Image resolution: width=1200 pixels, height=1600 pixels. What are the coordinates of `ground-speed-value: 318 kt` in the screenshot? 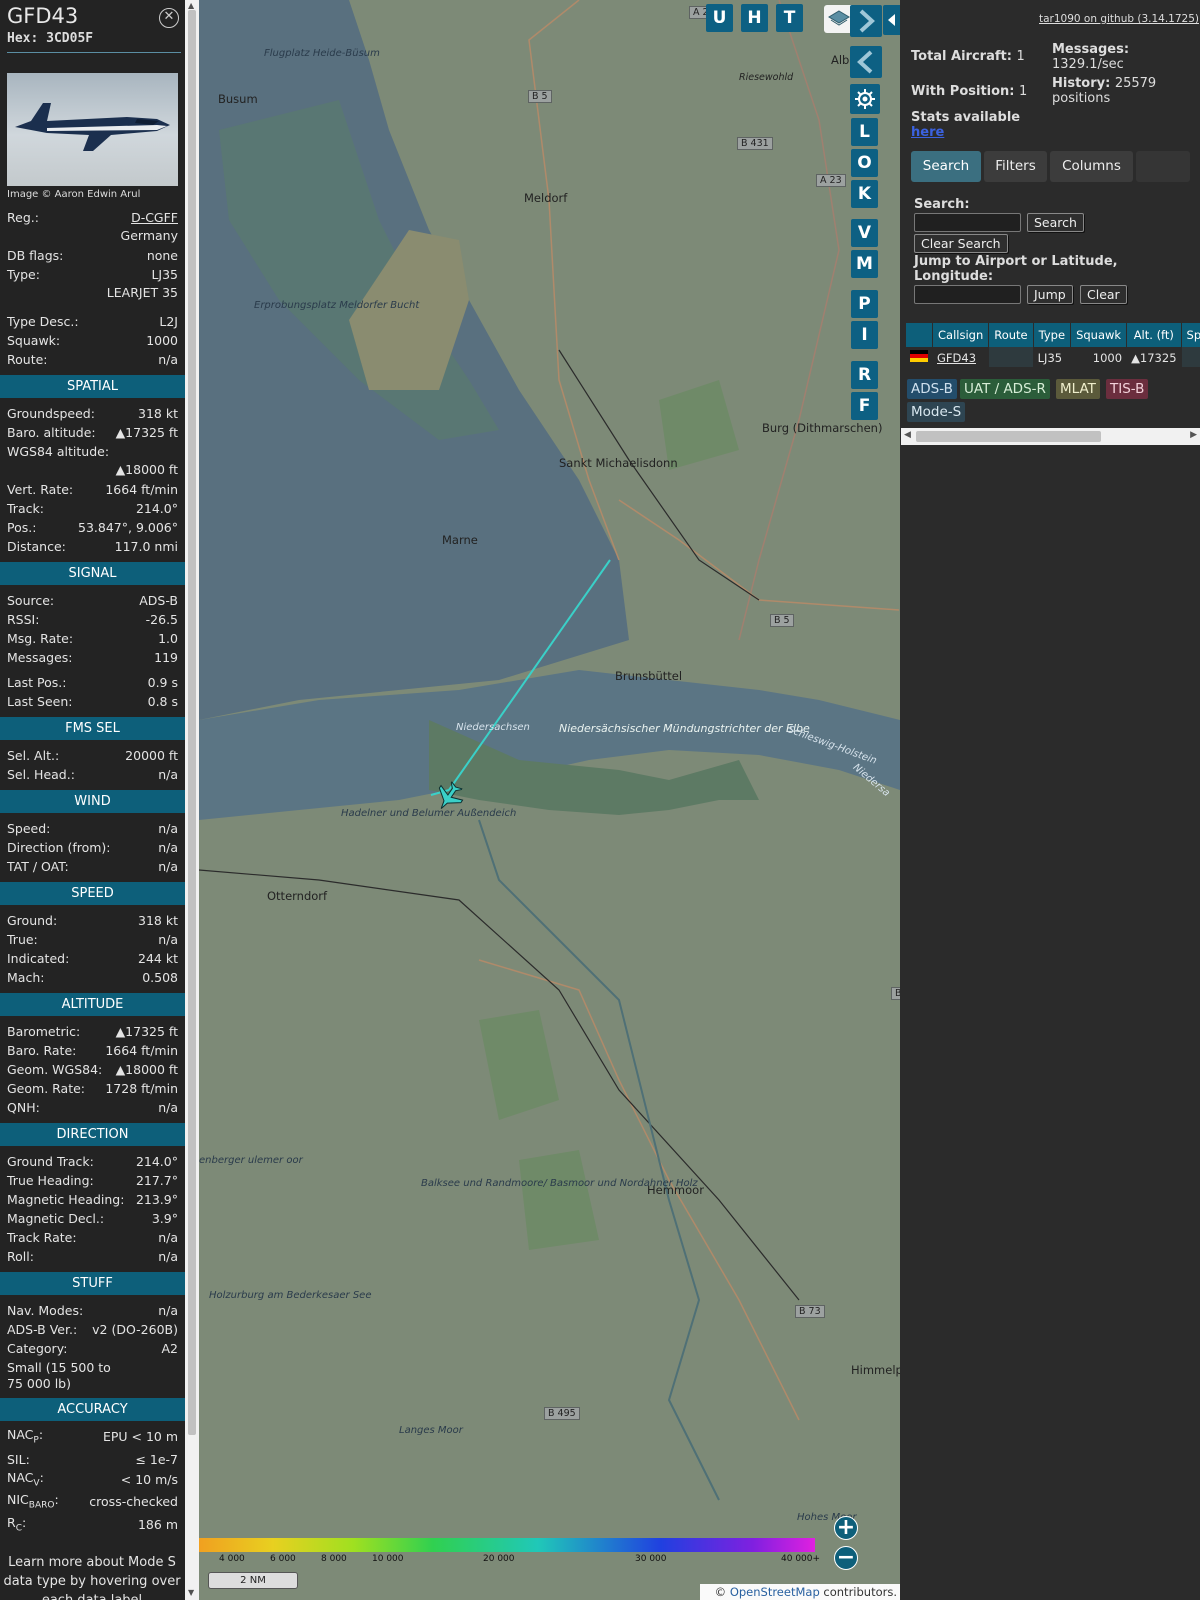 It's located at (158, 920).